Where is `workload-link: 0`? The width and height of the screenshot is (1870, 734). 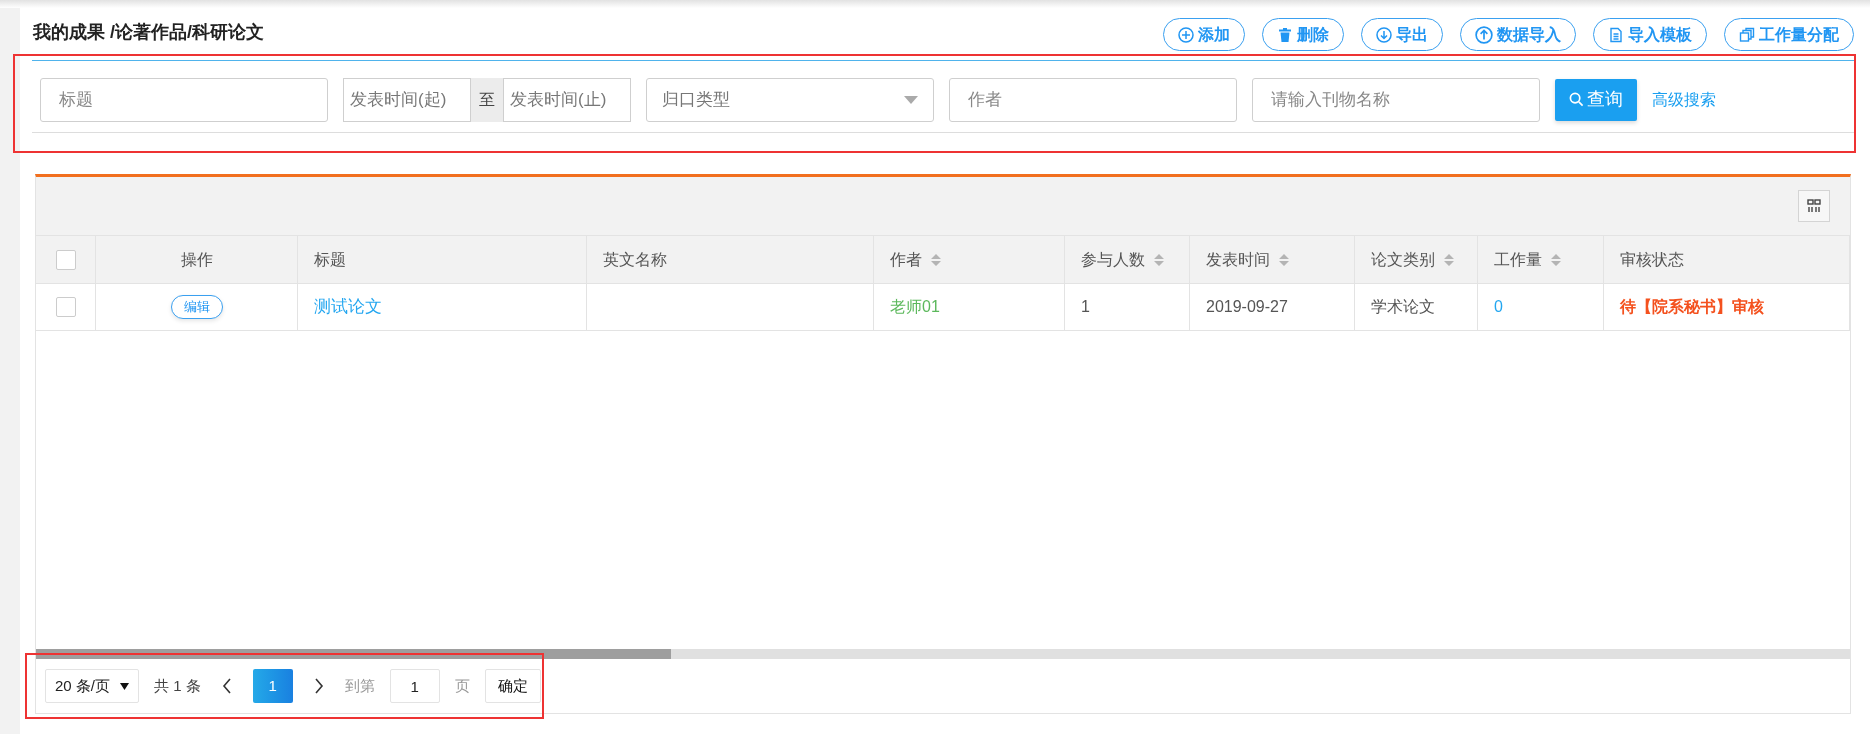 workload-link: 0 is located at coordinates (1498, 307).